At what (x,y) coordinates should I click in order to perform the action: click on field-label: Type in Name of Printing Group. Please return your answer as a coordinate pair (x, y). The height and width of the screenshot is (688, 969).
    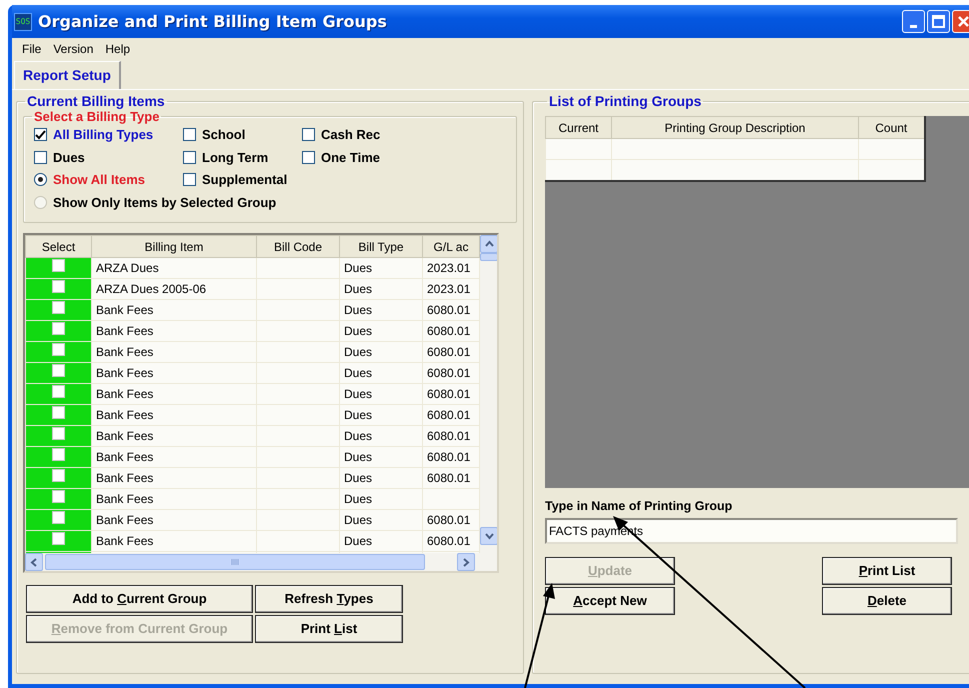
    Looking at the image, I should click on (639, 506).